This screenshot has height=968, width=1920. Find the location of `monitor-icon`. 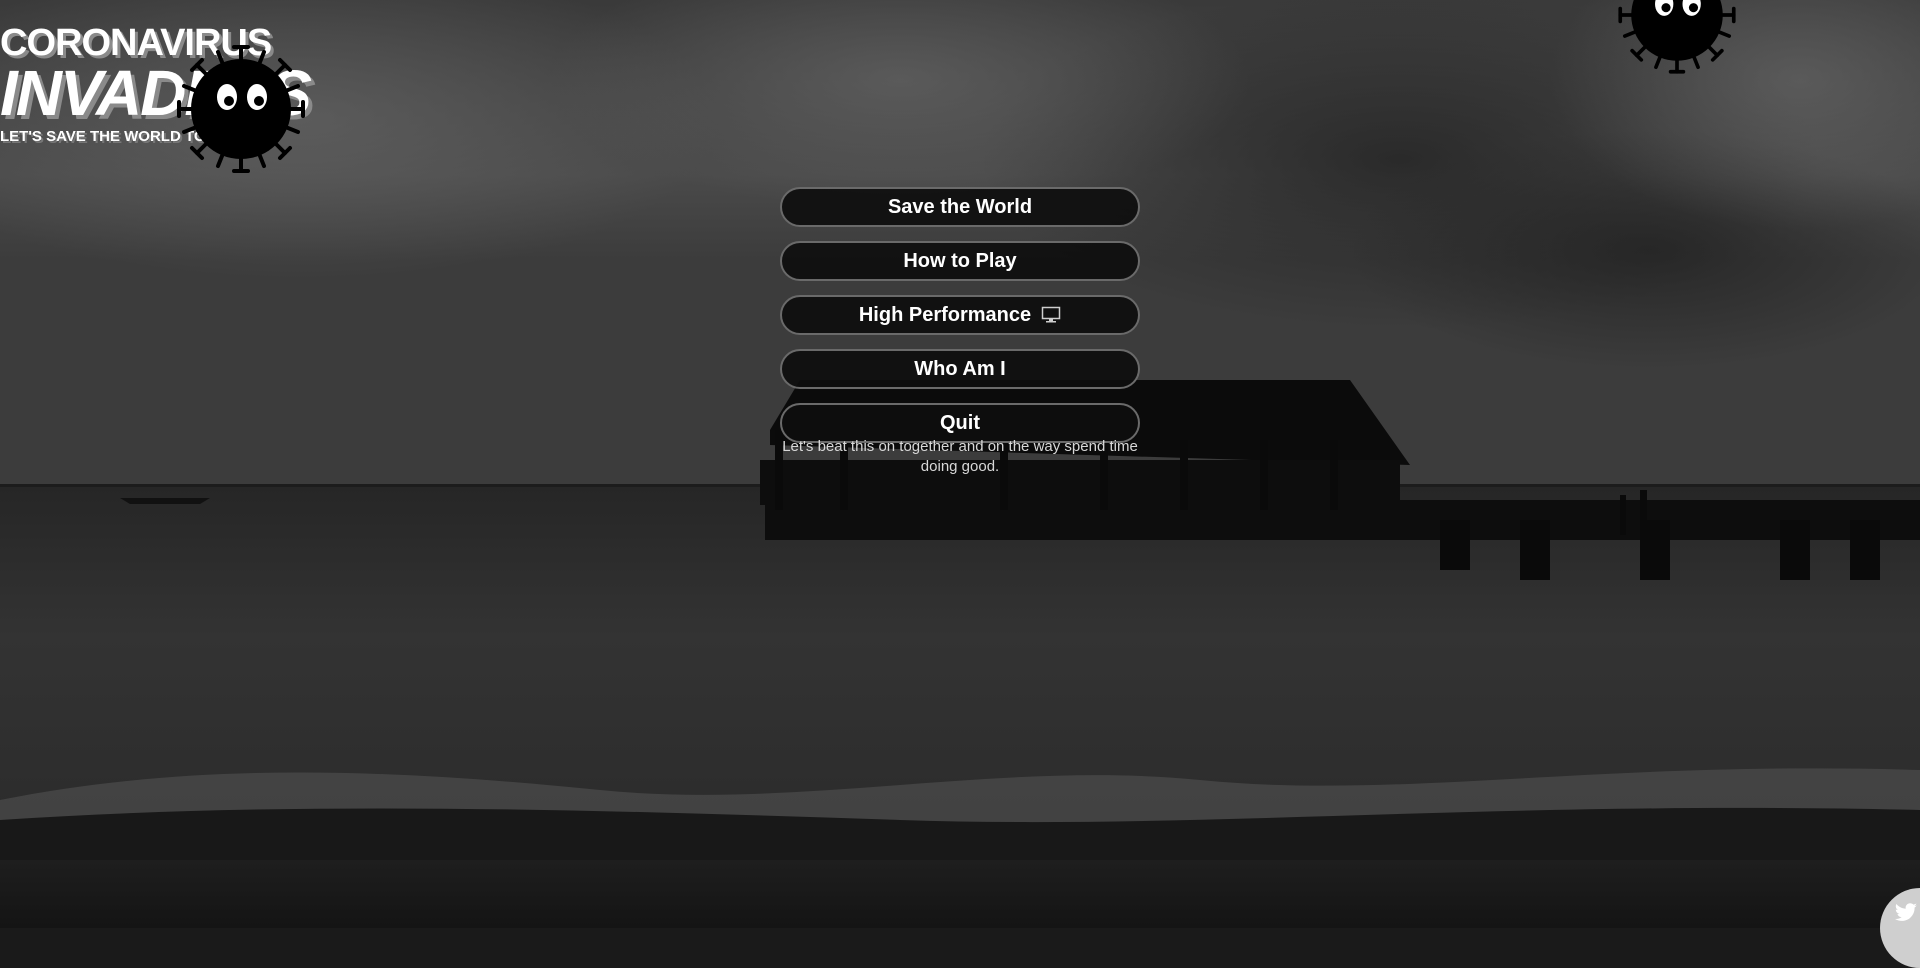

monitor-icon is located at coordinates (1051, 315).